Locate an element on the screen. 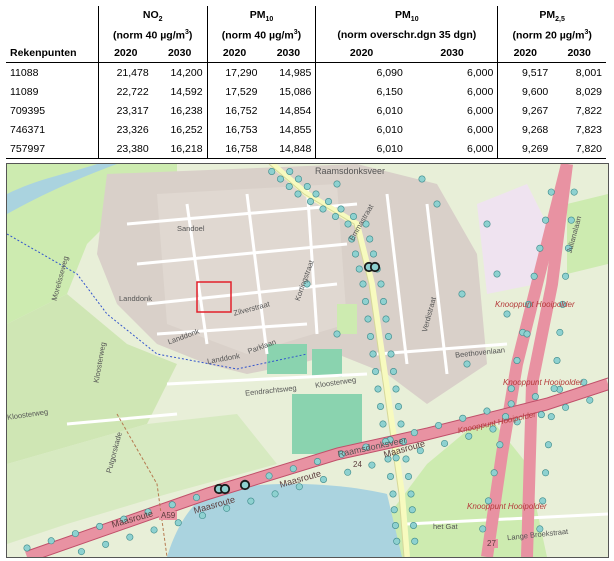 The width and height of the screenshot is (614, 561). cell: 22,722 is located at coordinates (125, 91).